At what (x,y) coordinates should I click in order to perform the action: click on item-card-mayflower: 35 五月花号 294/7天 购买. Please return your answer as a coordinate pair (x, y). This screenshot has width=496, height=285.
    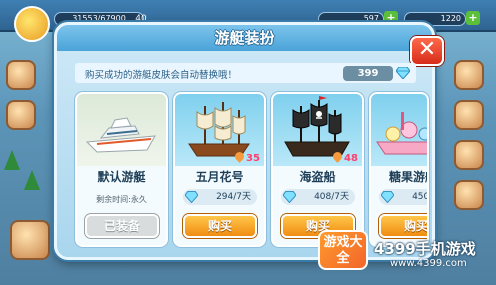
    Looking at the image, I should click on (219, 169).